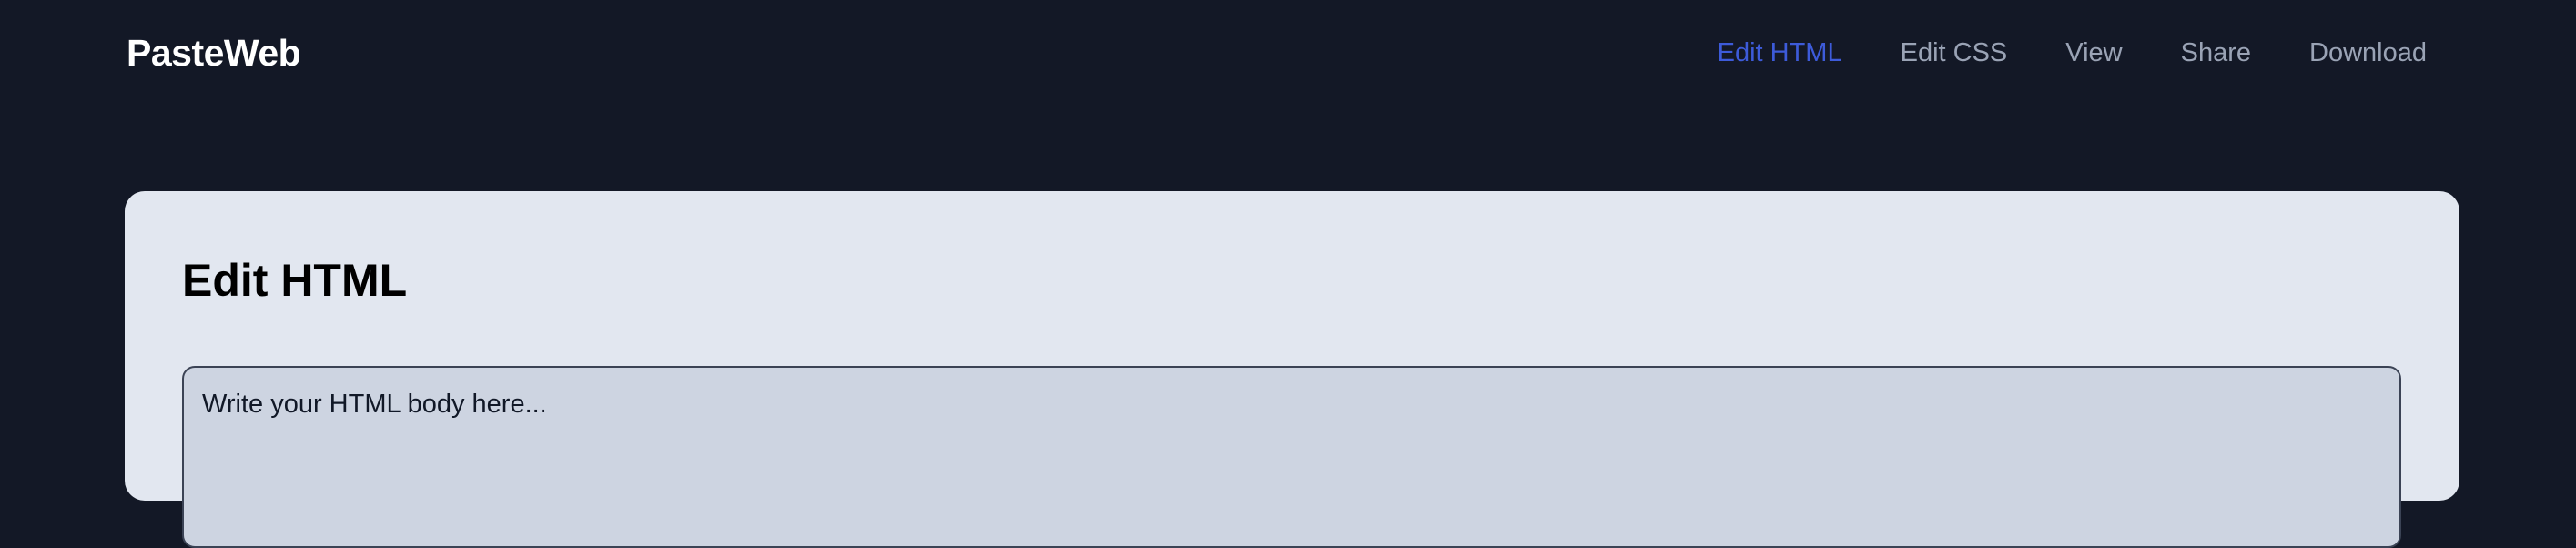 This screenshot has height=548, width=2576. I want to click on main-nav: Edit HTML Edit CSS View Share Download, so click(2072, 53).